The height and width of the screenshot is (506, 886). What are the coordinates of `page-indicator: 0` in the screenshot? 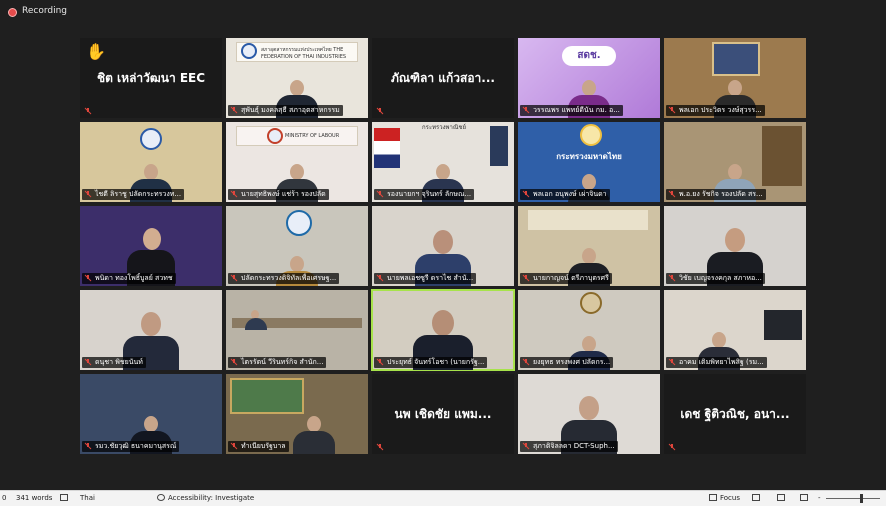 It's located at (4, 498).